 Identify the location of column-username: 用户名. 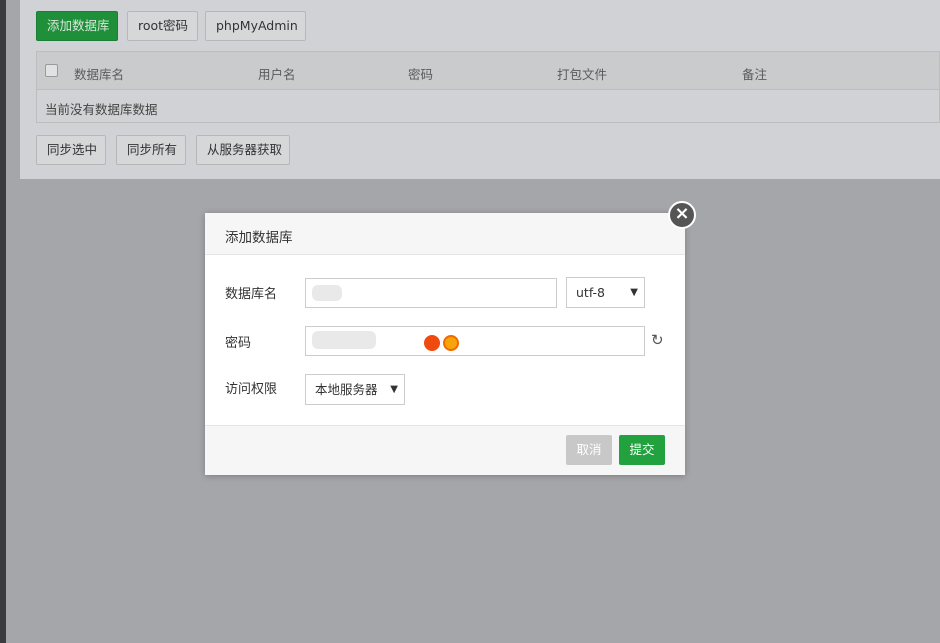
(277, 74).